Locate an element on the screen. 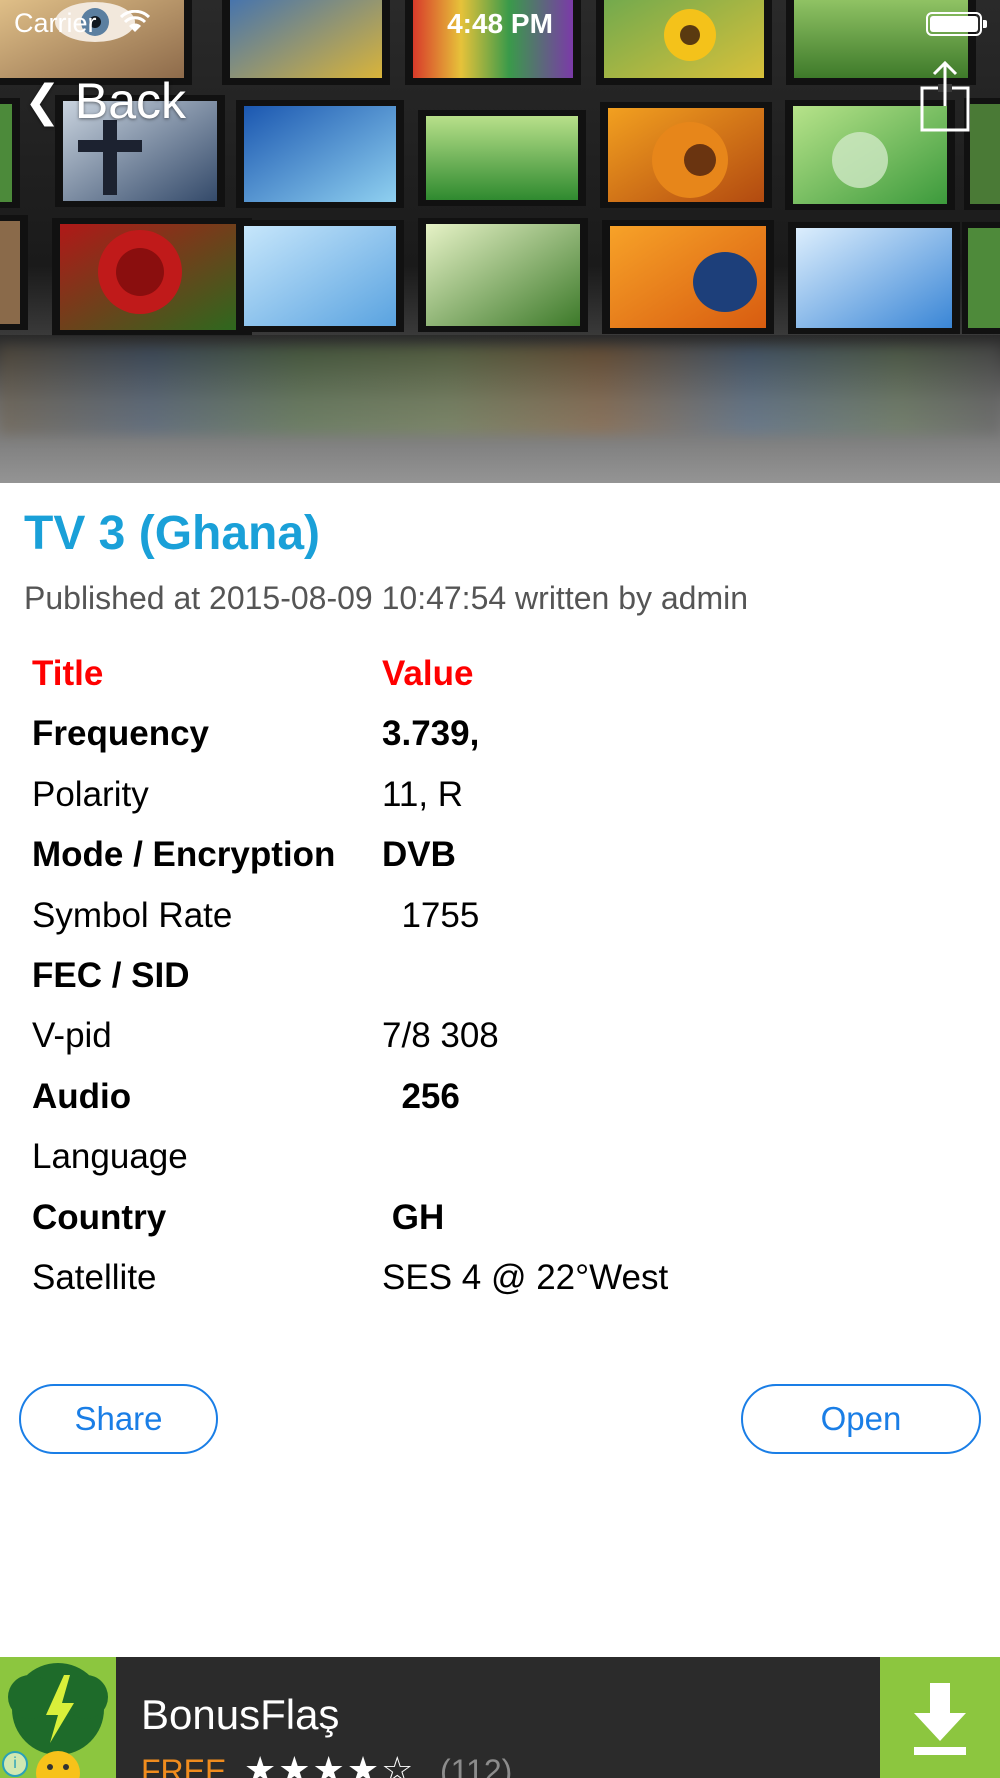 This screenshot has width=1000, height=1778. table-row: Language is located at coordinates (482, 1159).